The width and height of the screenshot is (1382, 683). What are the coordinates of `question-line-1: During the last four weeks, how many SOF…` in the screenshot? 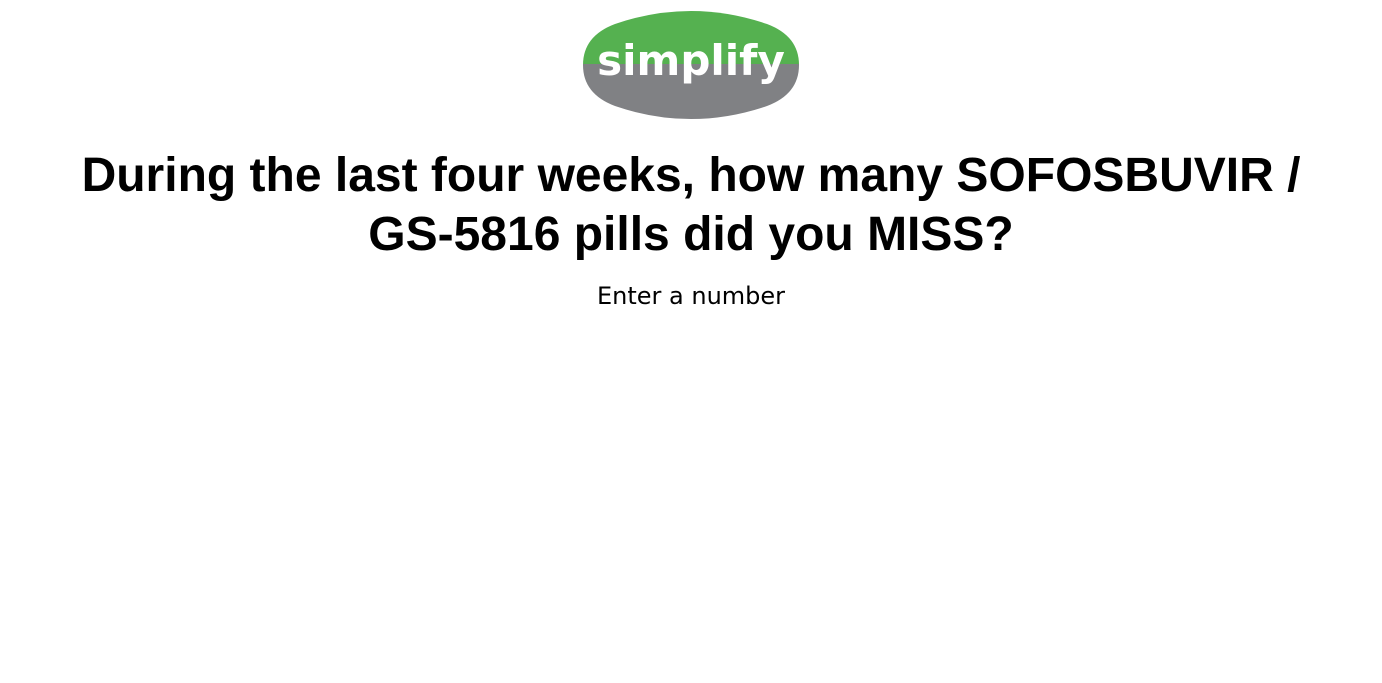 It's located at (691, 175).